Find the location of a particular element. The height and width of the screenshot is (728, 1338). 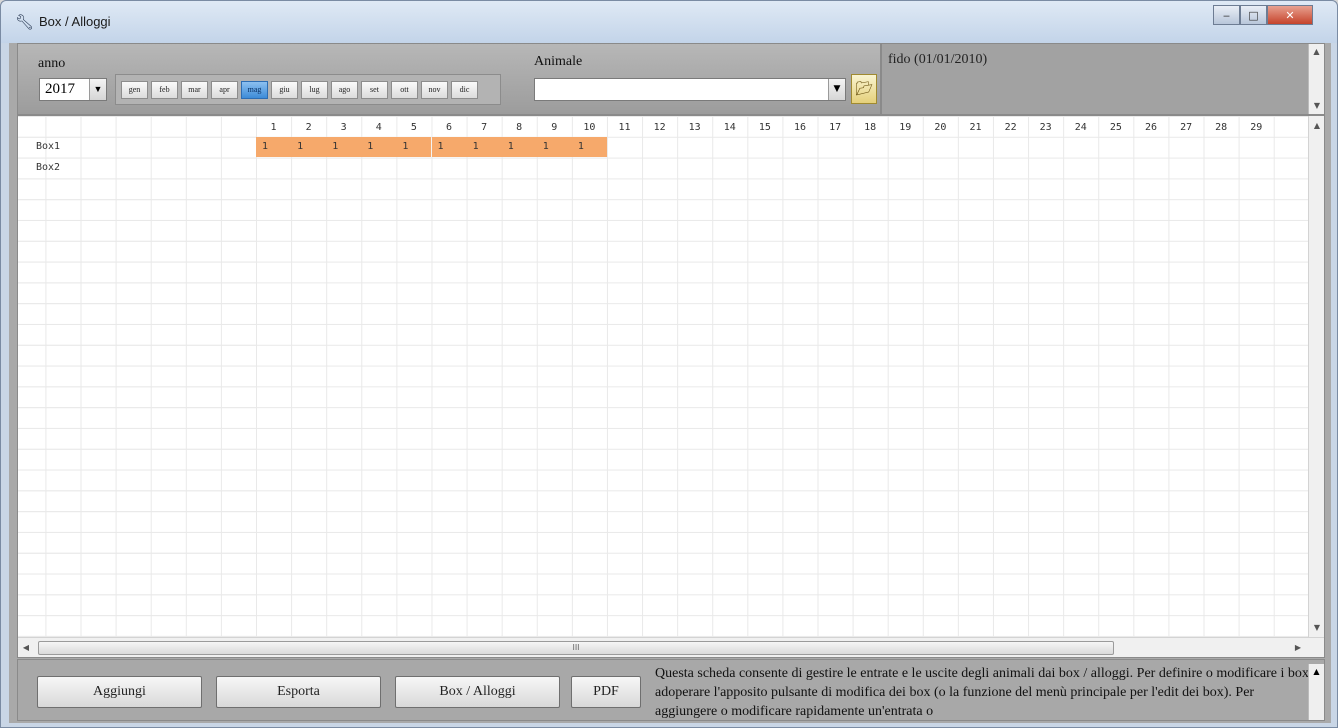

close-button: ✕ is located at coordinates (1290, 15).